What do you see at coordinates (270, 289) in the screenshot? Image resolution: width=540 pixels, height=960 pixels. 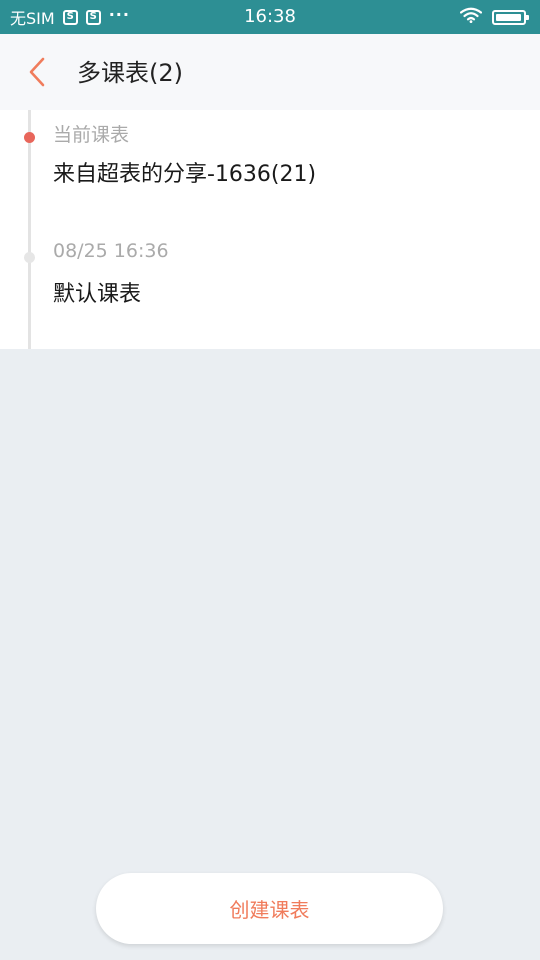 I see `schedule-item: 08/25 16:36 默认课表` at bounding box center [270, 289].